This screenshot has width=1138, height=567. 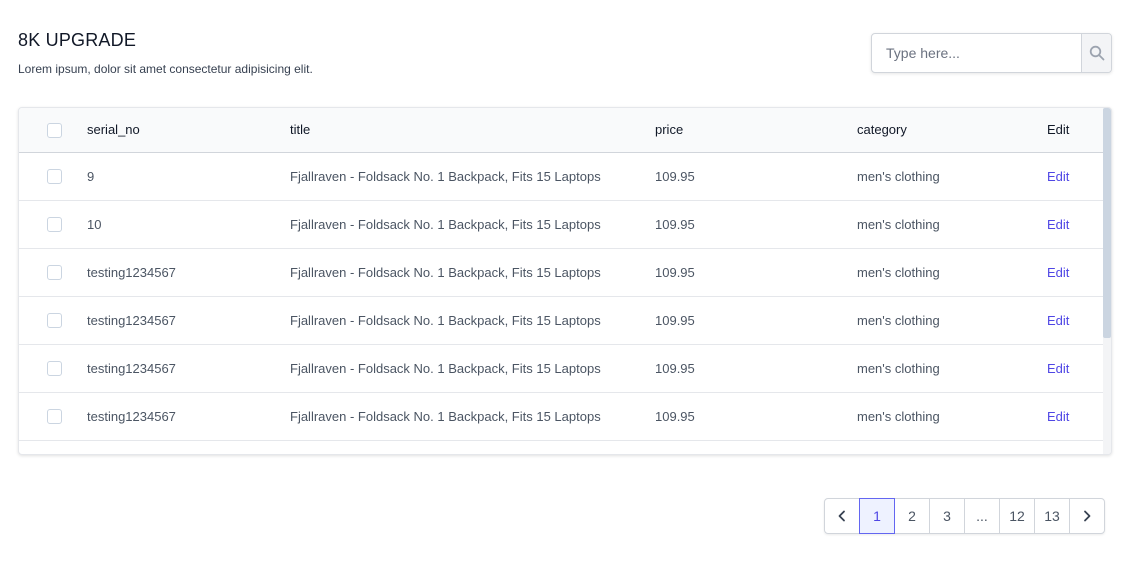 What do you see at coordinates (1052, 516) in the screenshot?
I see `page-button-13: 13` at bounding box center [1052, 516].